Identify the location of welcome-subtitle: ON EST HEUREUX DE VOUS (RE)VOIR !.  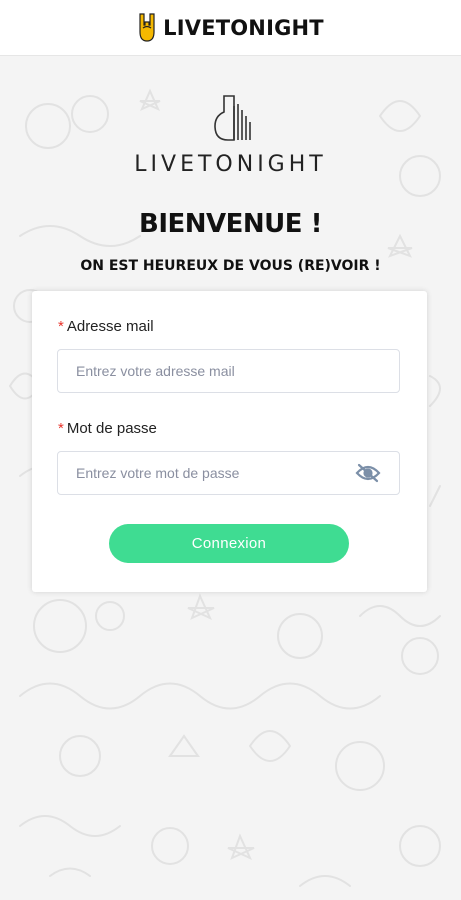
(230, 266).